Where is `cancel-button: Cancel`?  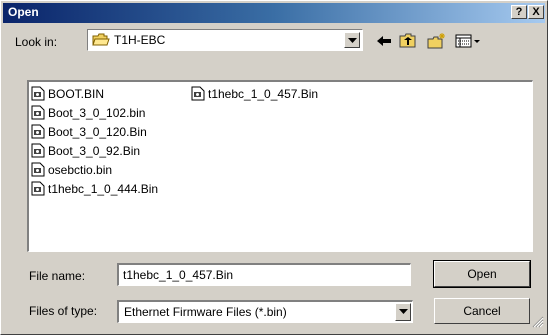
cancel-button: Cancel is located at coordinates (482, 311).